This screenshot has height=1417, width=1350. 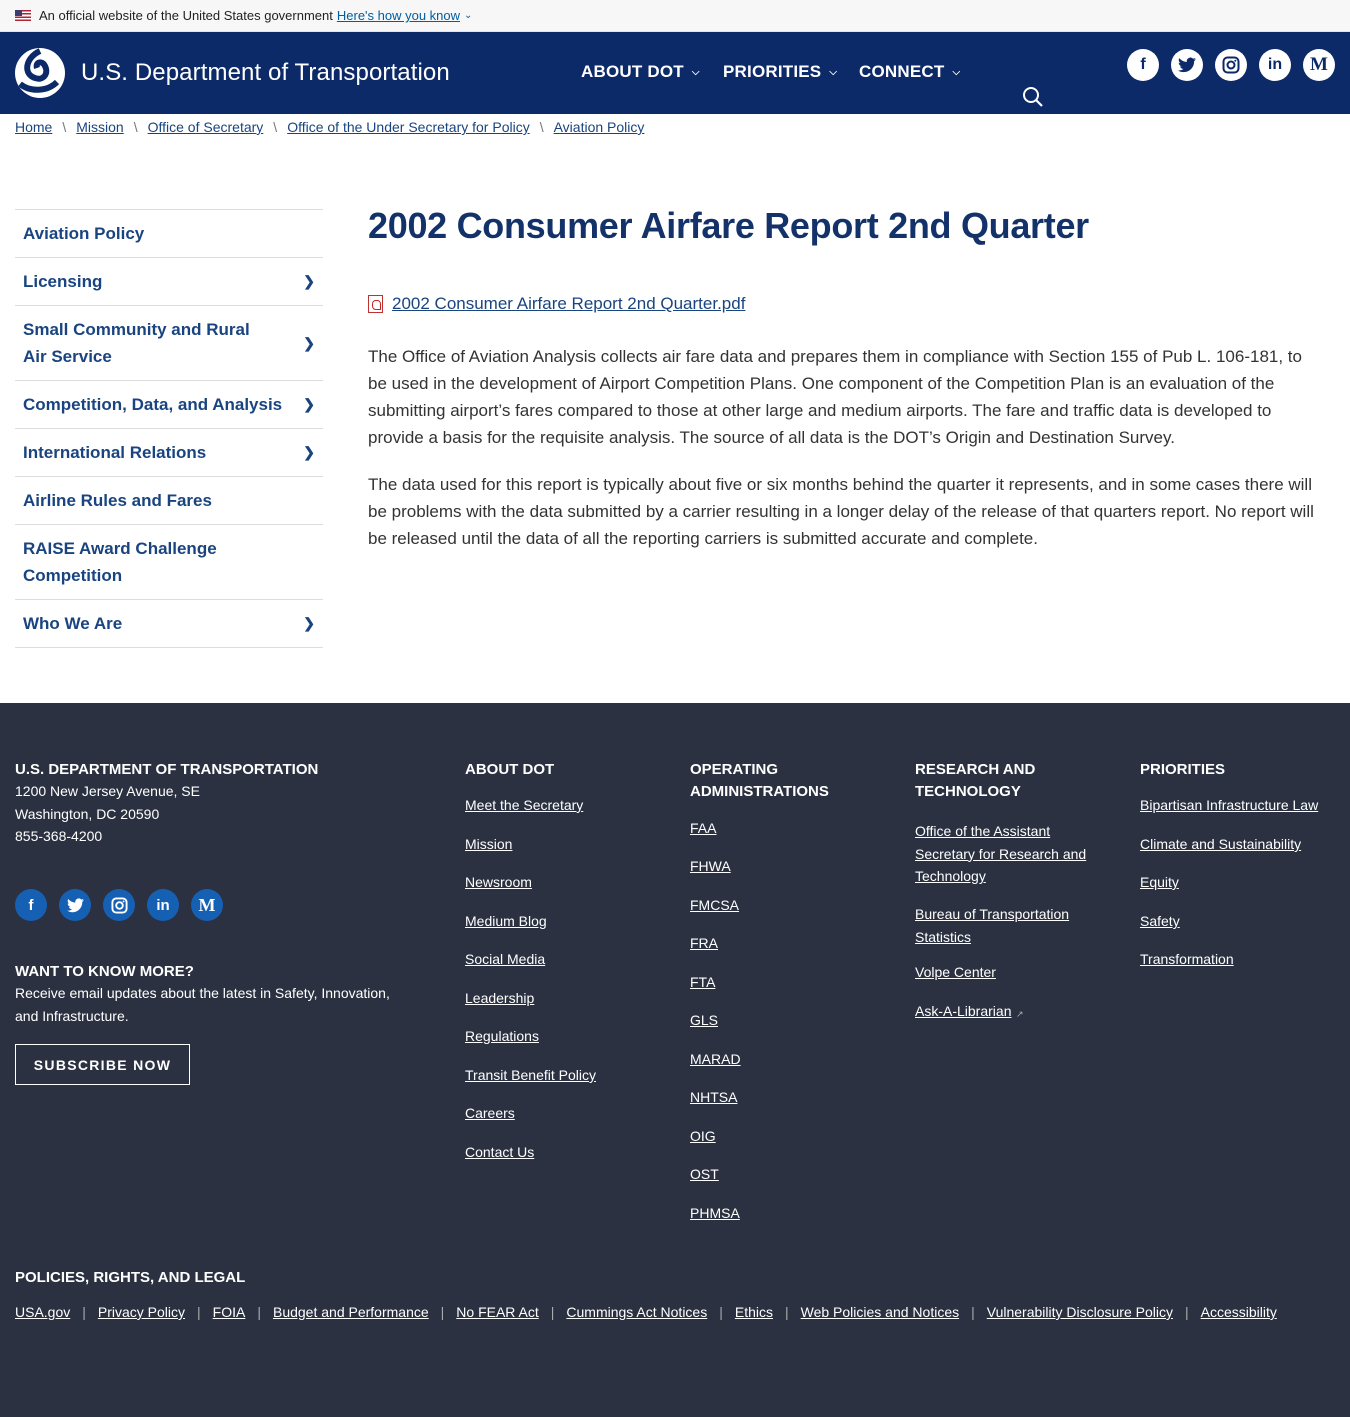 What do you see at coordinates (87, 814) in the screenshot?
I see `footer-address-line: Washington, DC 20590` at bounding box center [87, 814].